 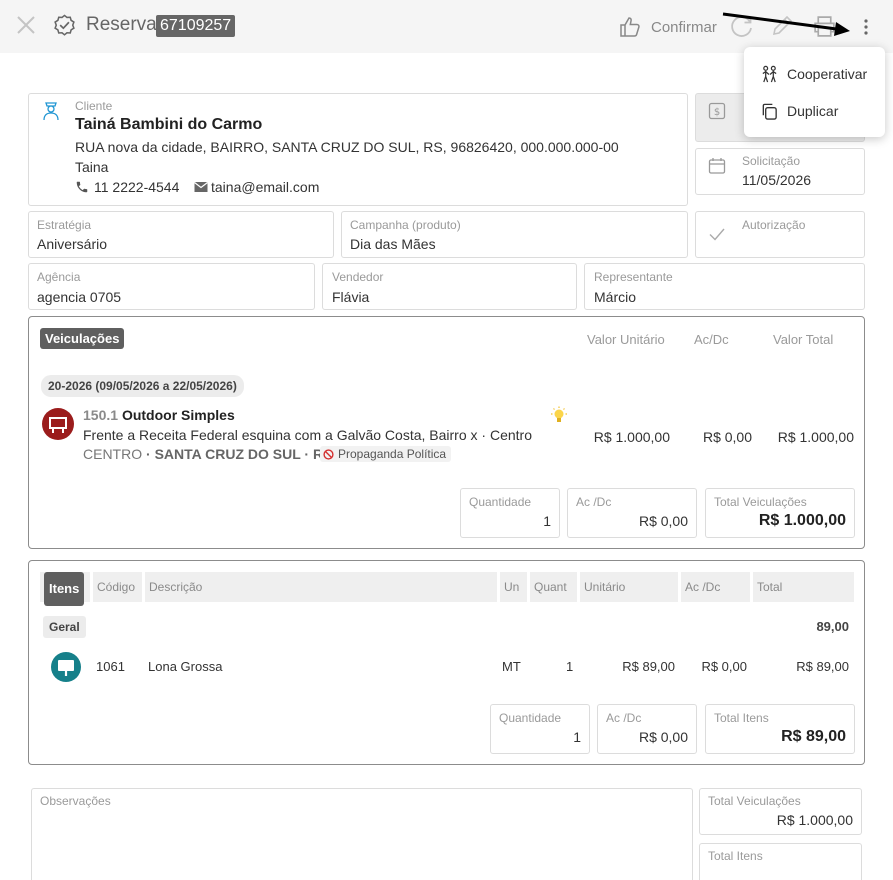 I want to click on agency-value: agencia 0705, so click(x=79, y=297).